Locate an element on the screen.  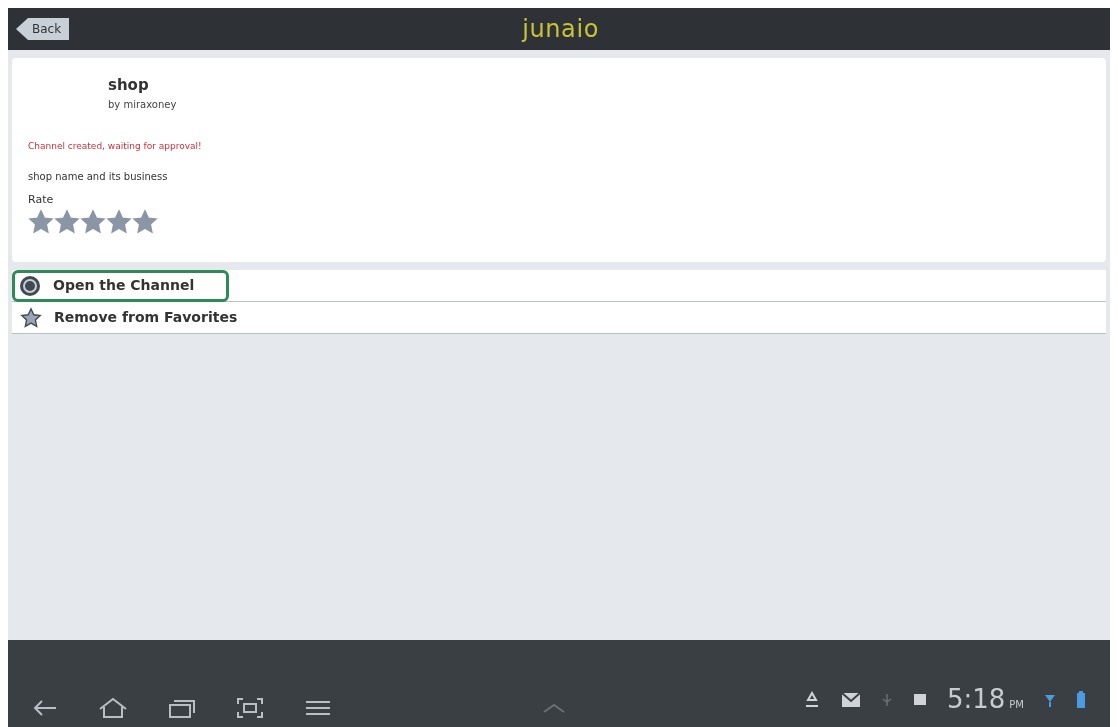
home-icon is located at coordinates (113, 708).